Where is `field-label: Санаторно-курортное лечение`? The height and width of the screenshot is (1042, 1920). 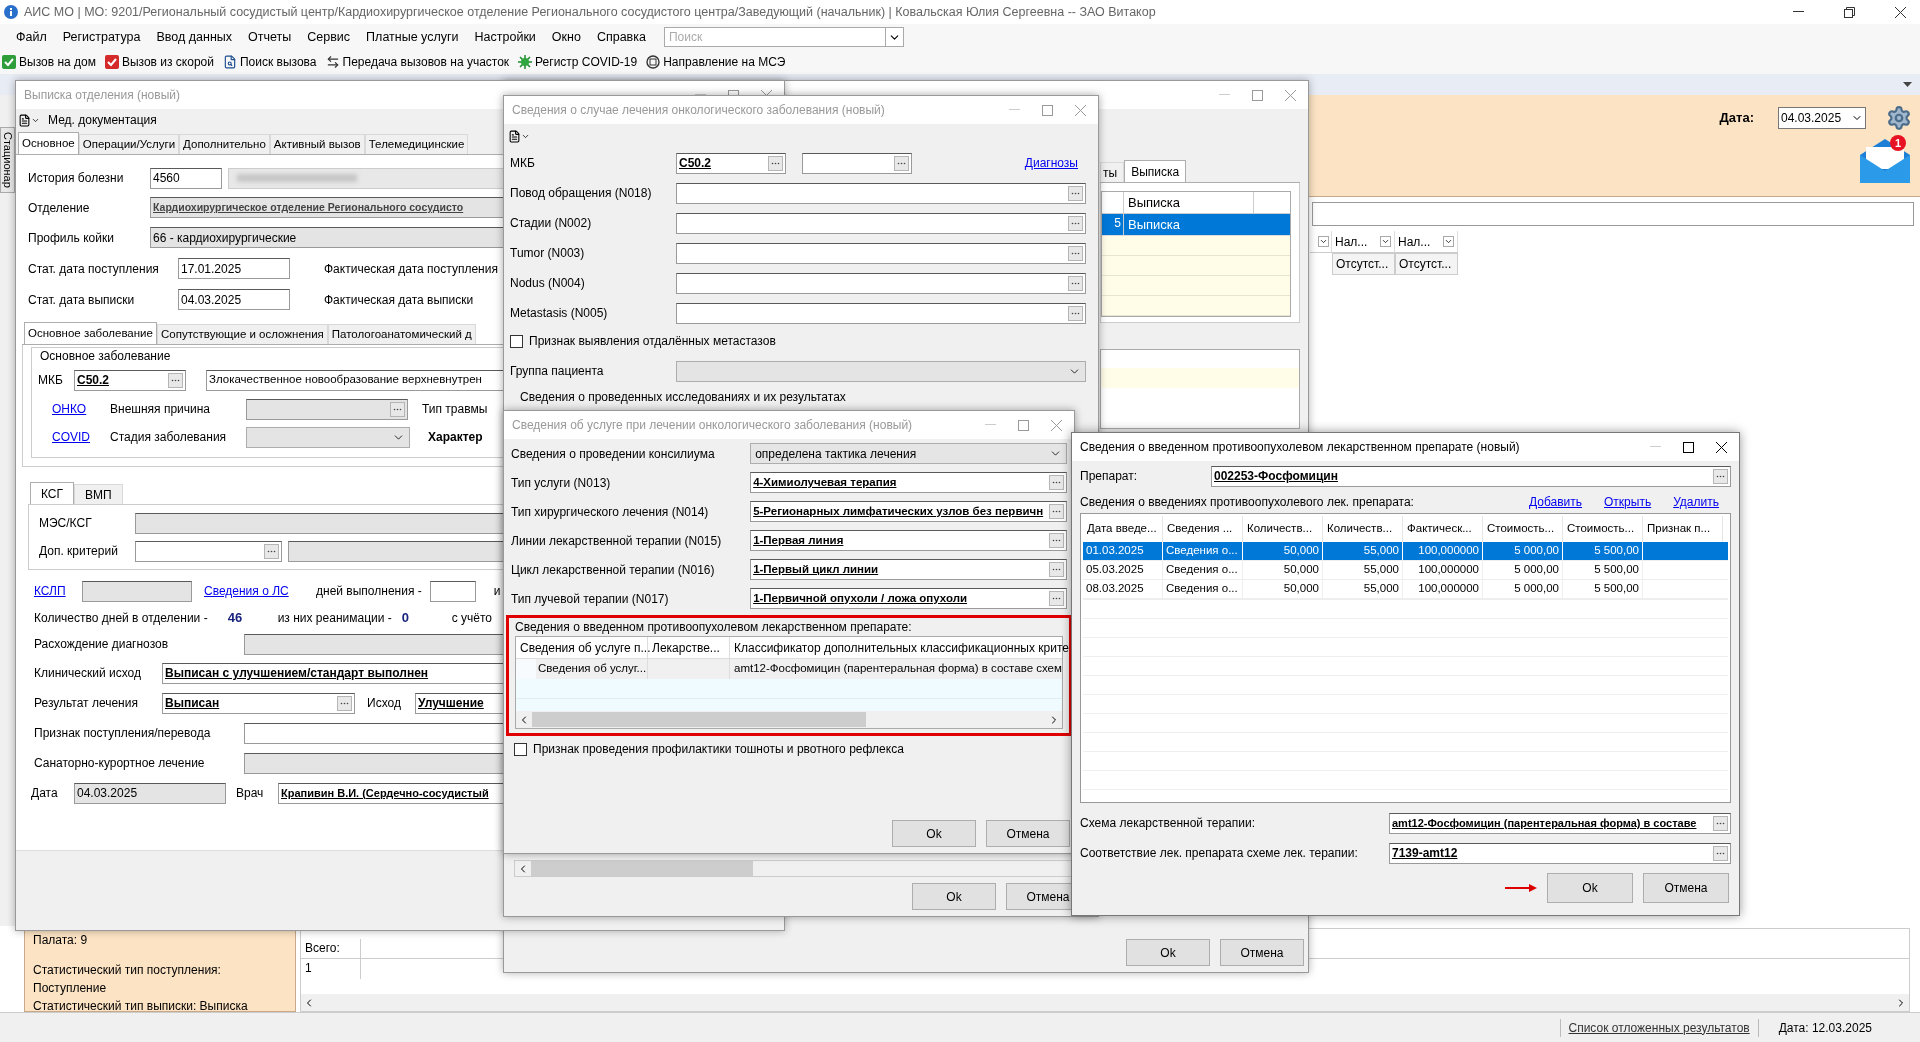 field-label: Санаторно-курортное лечение is located at coordinates (120, 763).